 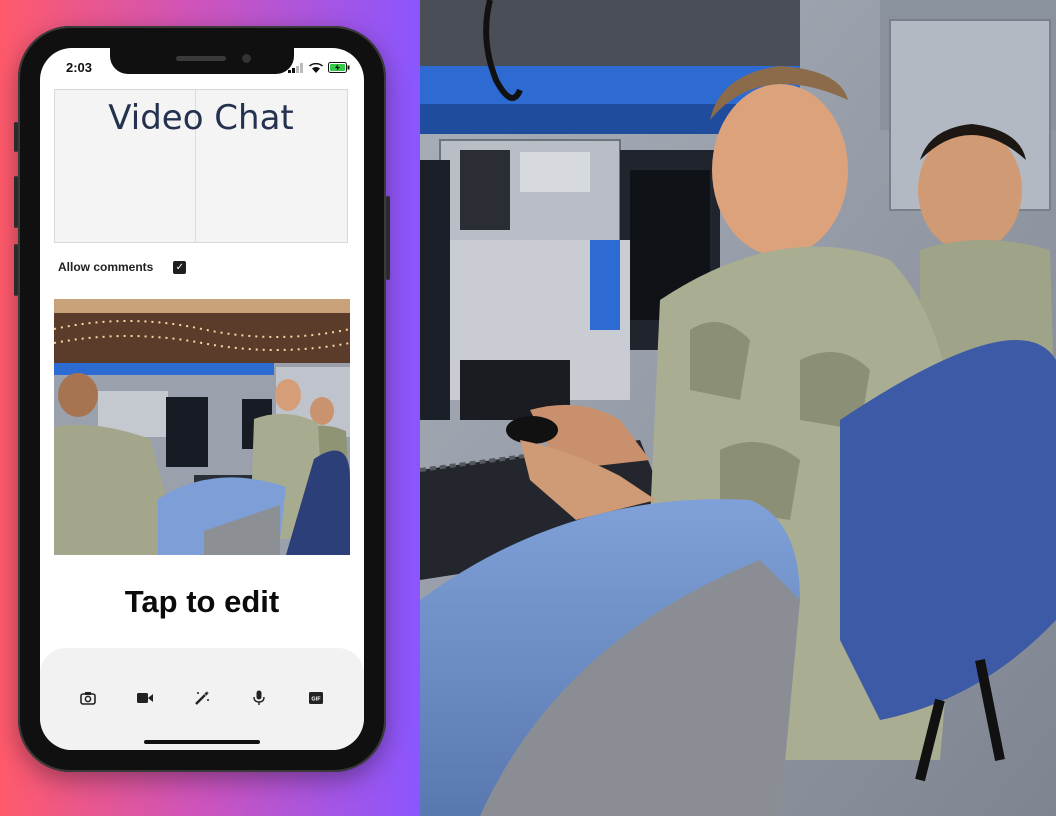 What do you see at coordinates (201, 58) in the screenshot?
I see `earpiece-speaker` at bounding box center [201, 58].